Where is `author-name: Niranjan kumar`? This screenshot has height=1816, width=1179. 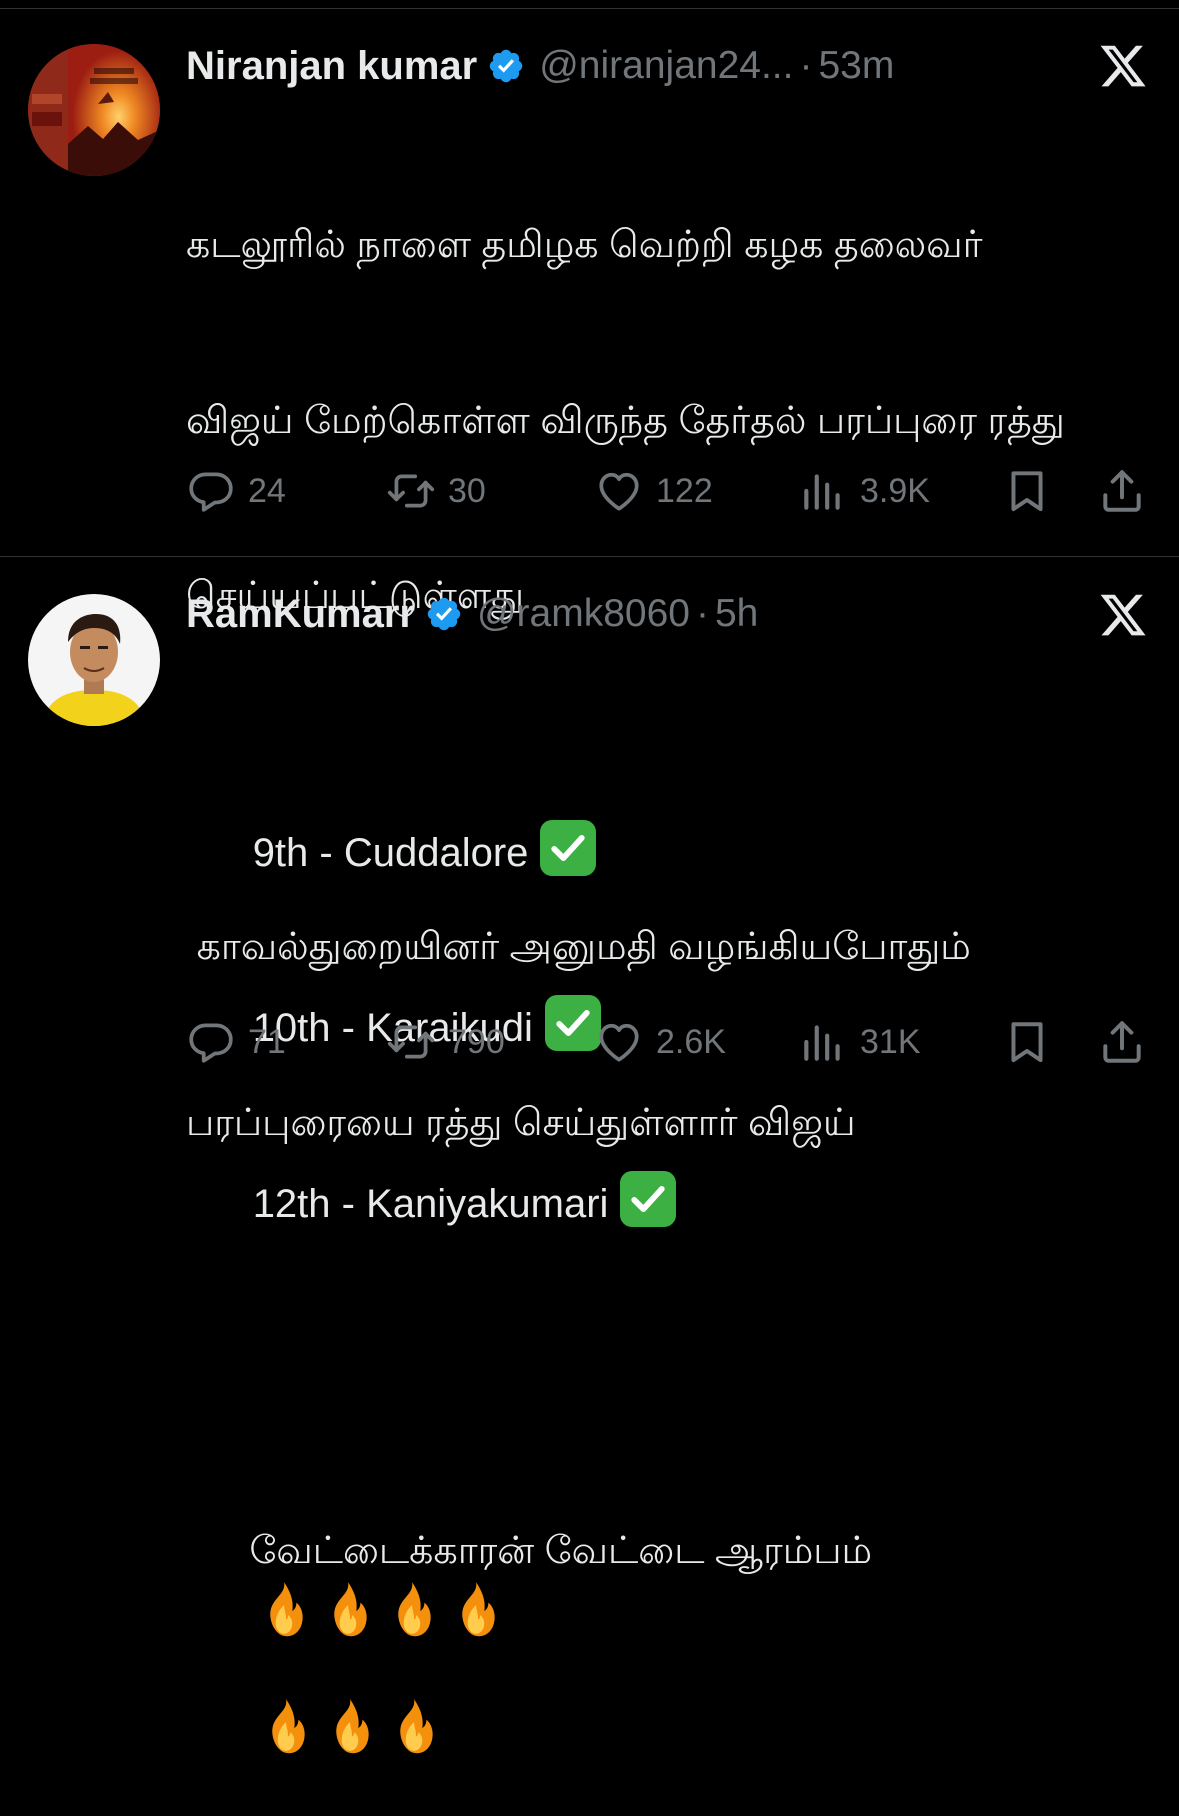
author-name: Niranjan kumar is located at coordinates (331, 66).